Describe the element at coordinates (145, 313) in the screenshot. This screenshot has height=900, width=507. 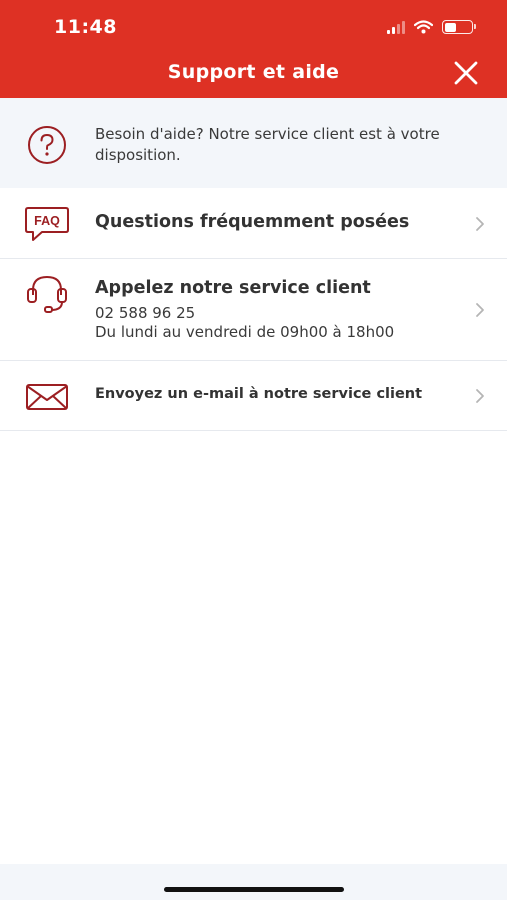
I see `phone-number: 02 588 96 25` at that location.